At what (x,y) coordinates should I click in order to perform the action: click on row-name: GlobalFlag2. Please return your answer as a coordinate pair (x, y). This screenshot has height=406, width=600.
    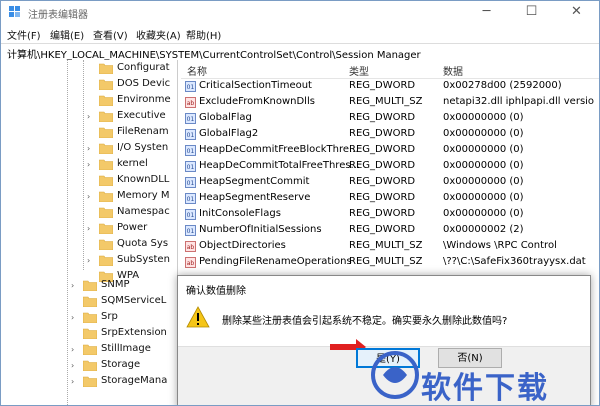
    Looking at the image, I should click on (229, 133).